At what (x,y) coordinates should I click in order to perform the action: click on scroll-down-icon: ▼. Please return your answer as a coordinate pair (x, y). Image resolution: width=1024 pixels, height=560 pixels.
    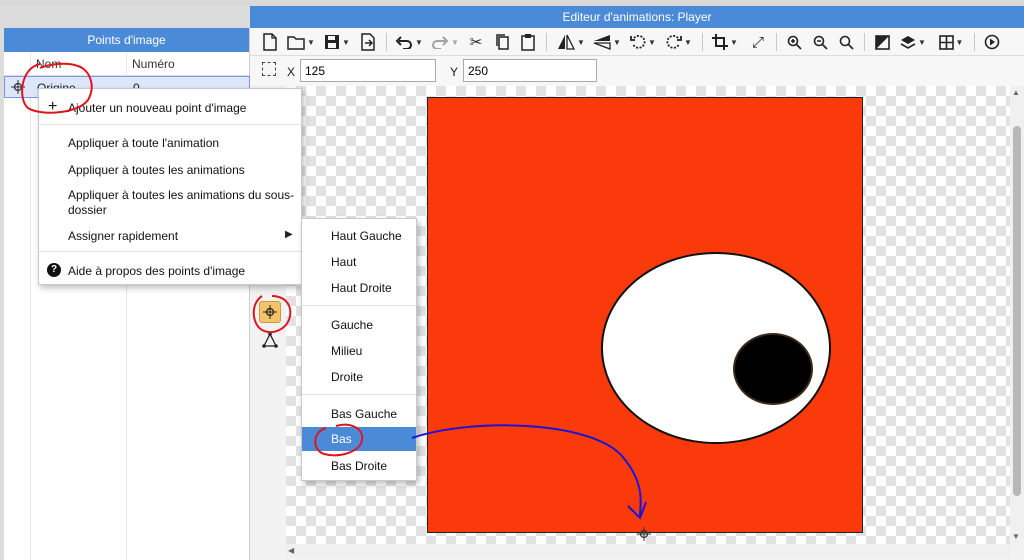
    Looking at the image, I should click on (1016, 536).